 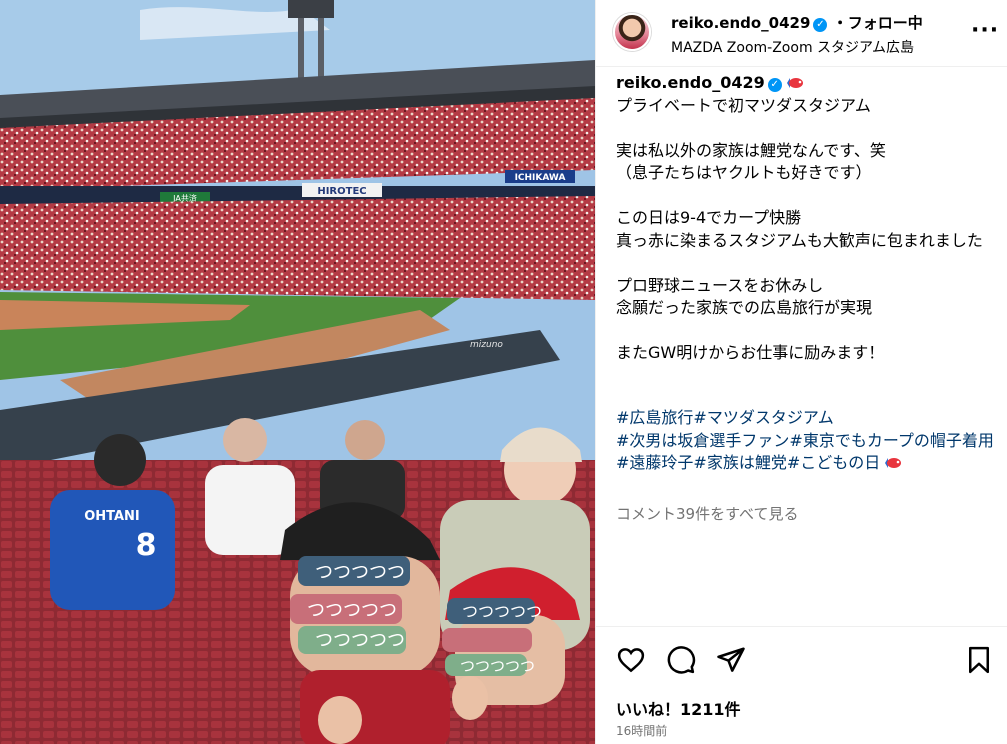 What do you see at coordinates (731, 660) in the screenshot?
I see `share-icon` at bounding box center [731, 660].